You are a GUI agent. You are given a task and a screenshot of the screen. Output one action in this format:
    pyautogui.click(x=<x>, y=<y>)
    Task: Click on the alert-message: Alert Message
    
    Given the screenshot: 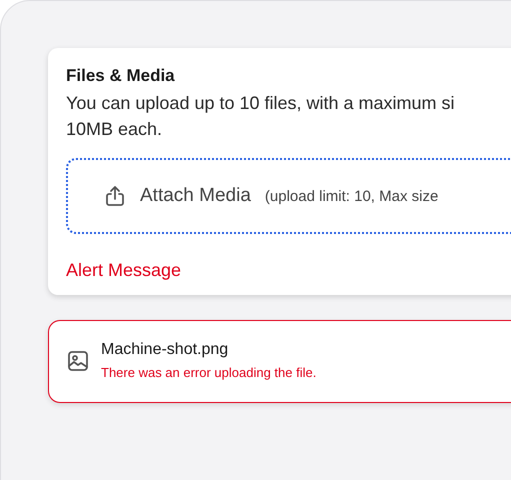 What is the action you would take?
    pyautogui.click(x=124, y=270)
    